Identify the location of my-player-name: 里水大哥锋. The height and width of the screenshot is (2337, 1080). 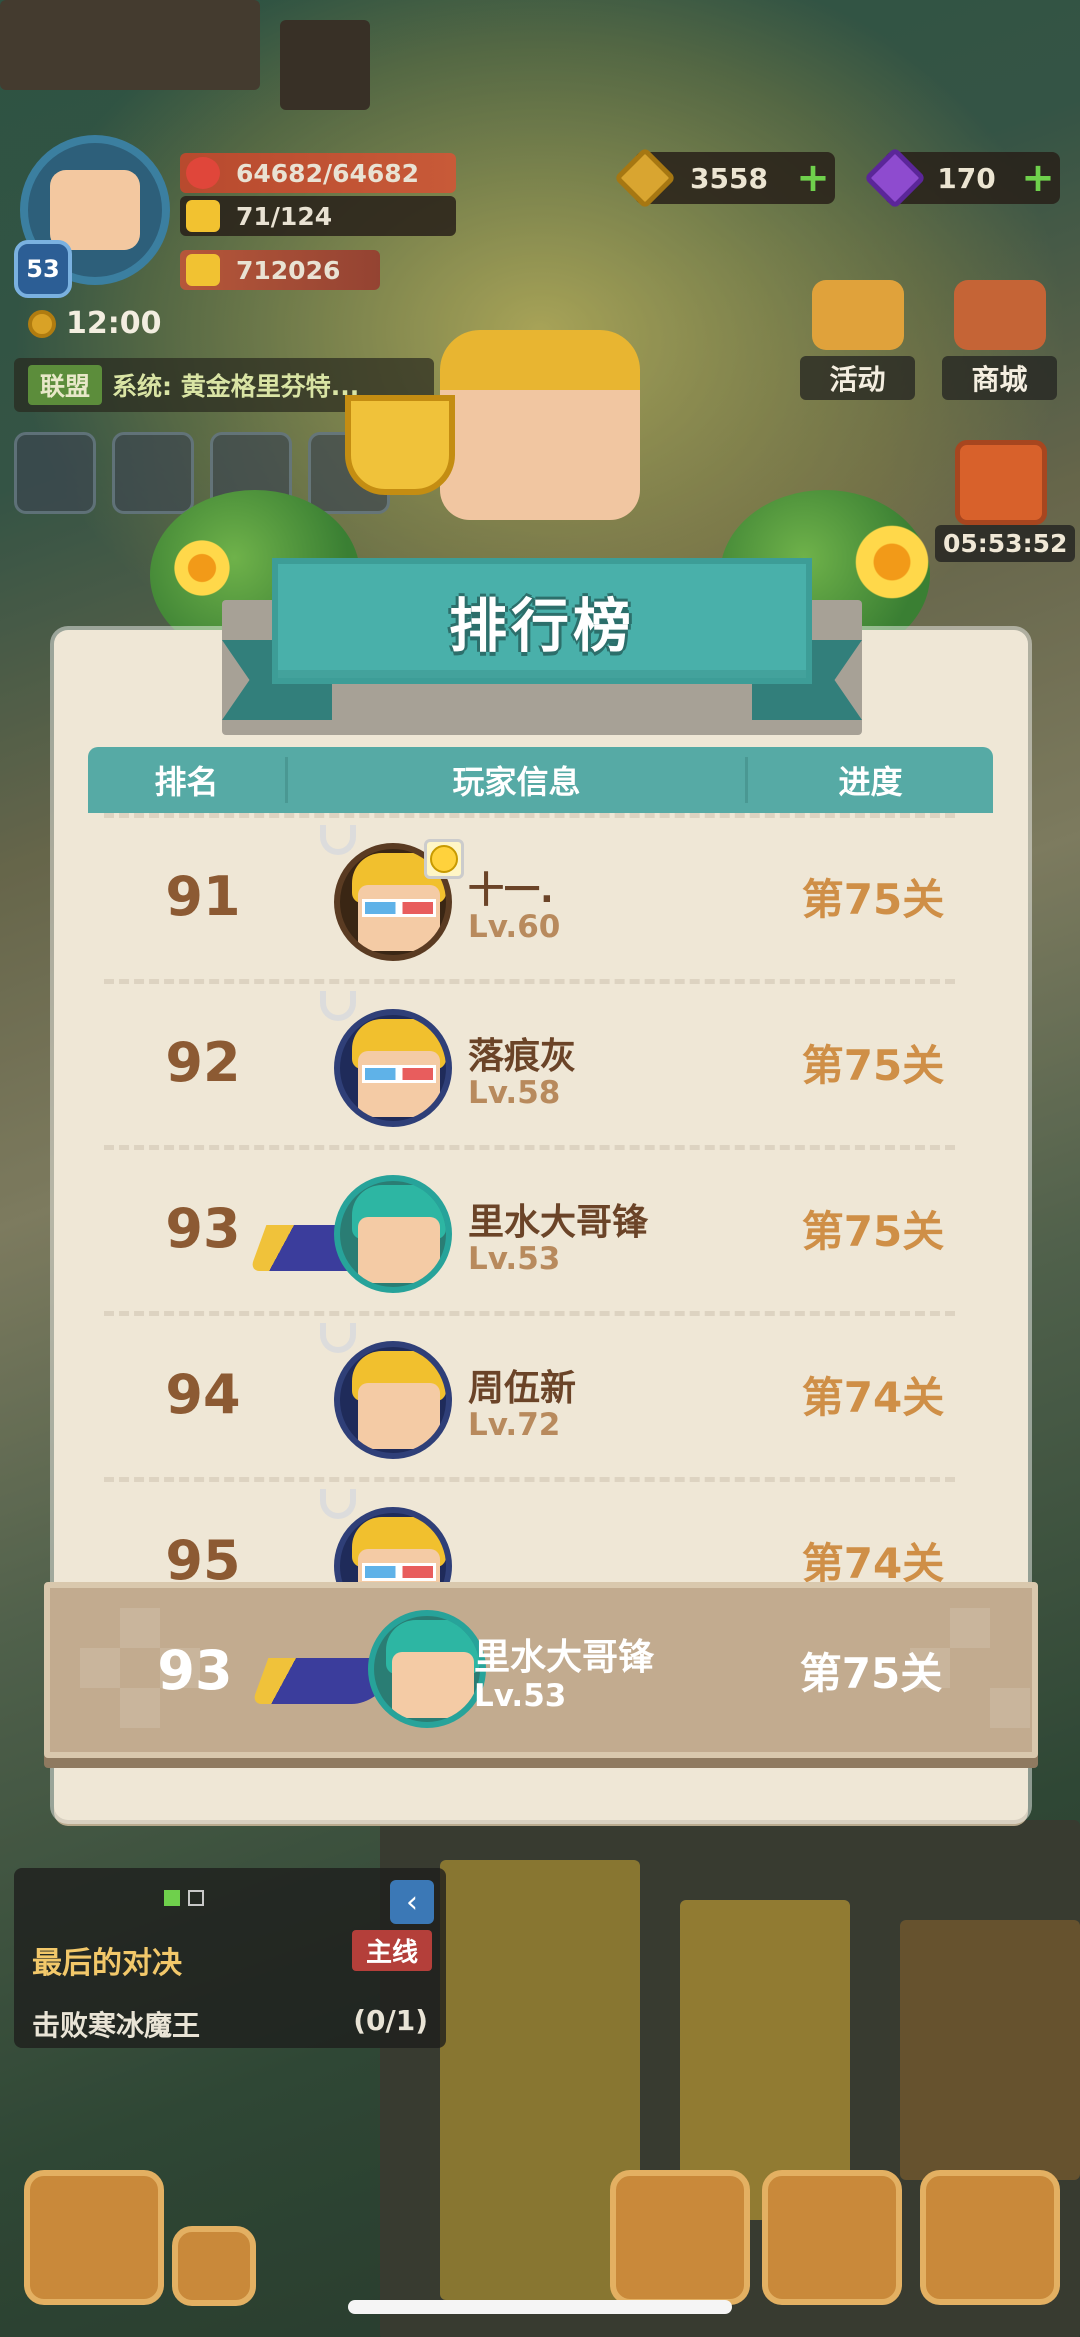
(564, 1657).